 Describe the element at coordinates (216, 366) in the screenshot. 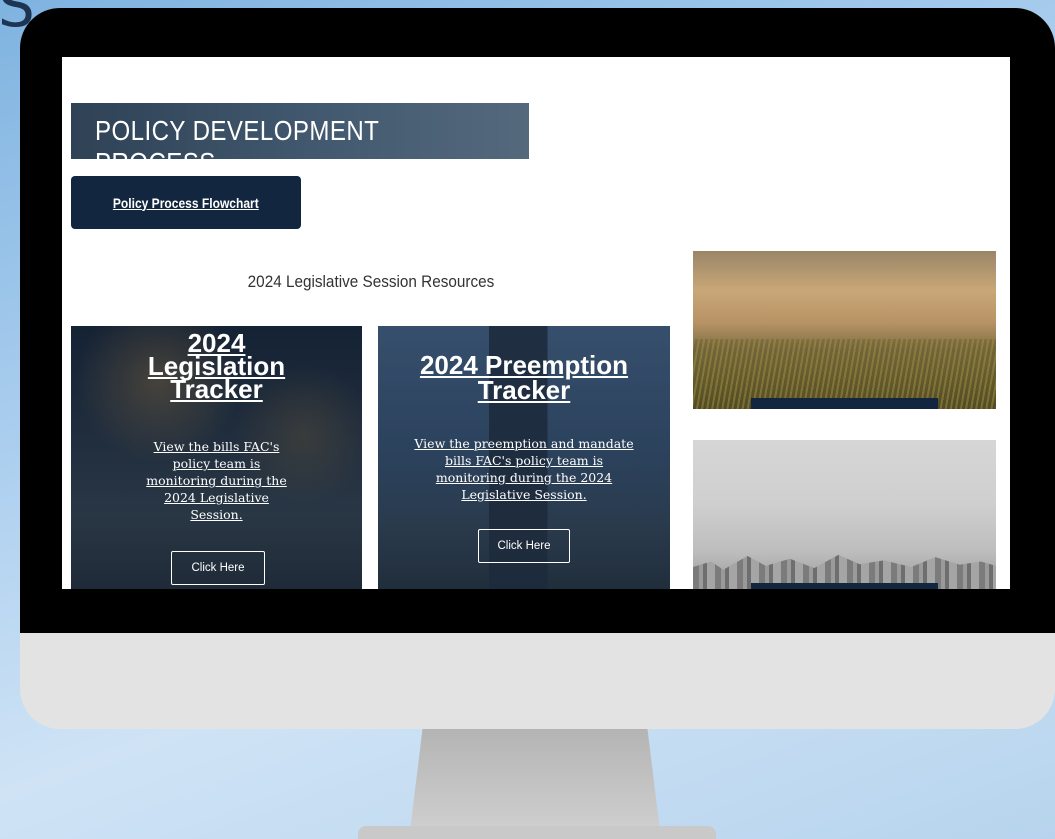

I see `legislation-tracker-title-link: 2024 Legislation Tracker` at that location.